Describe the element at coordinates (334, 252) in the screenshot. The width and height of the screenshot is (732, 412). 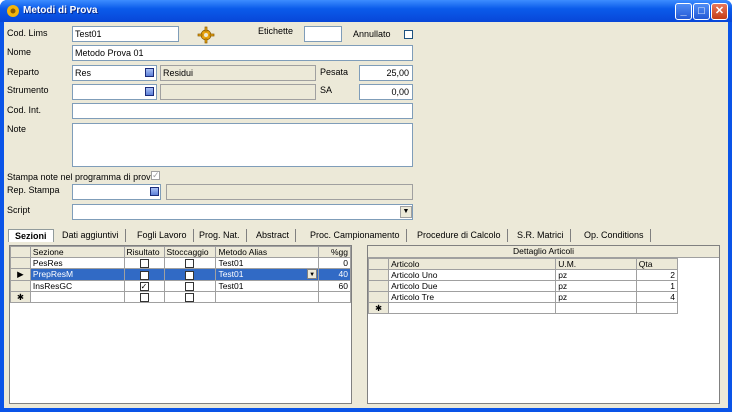
I see `col-gg: %gg` at that location.